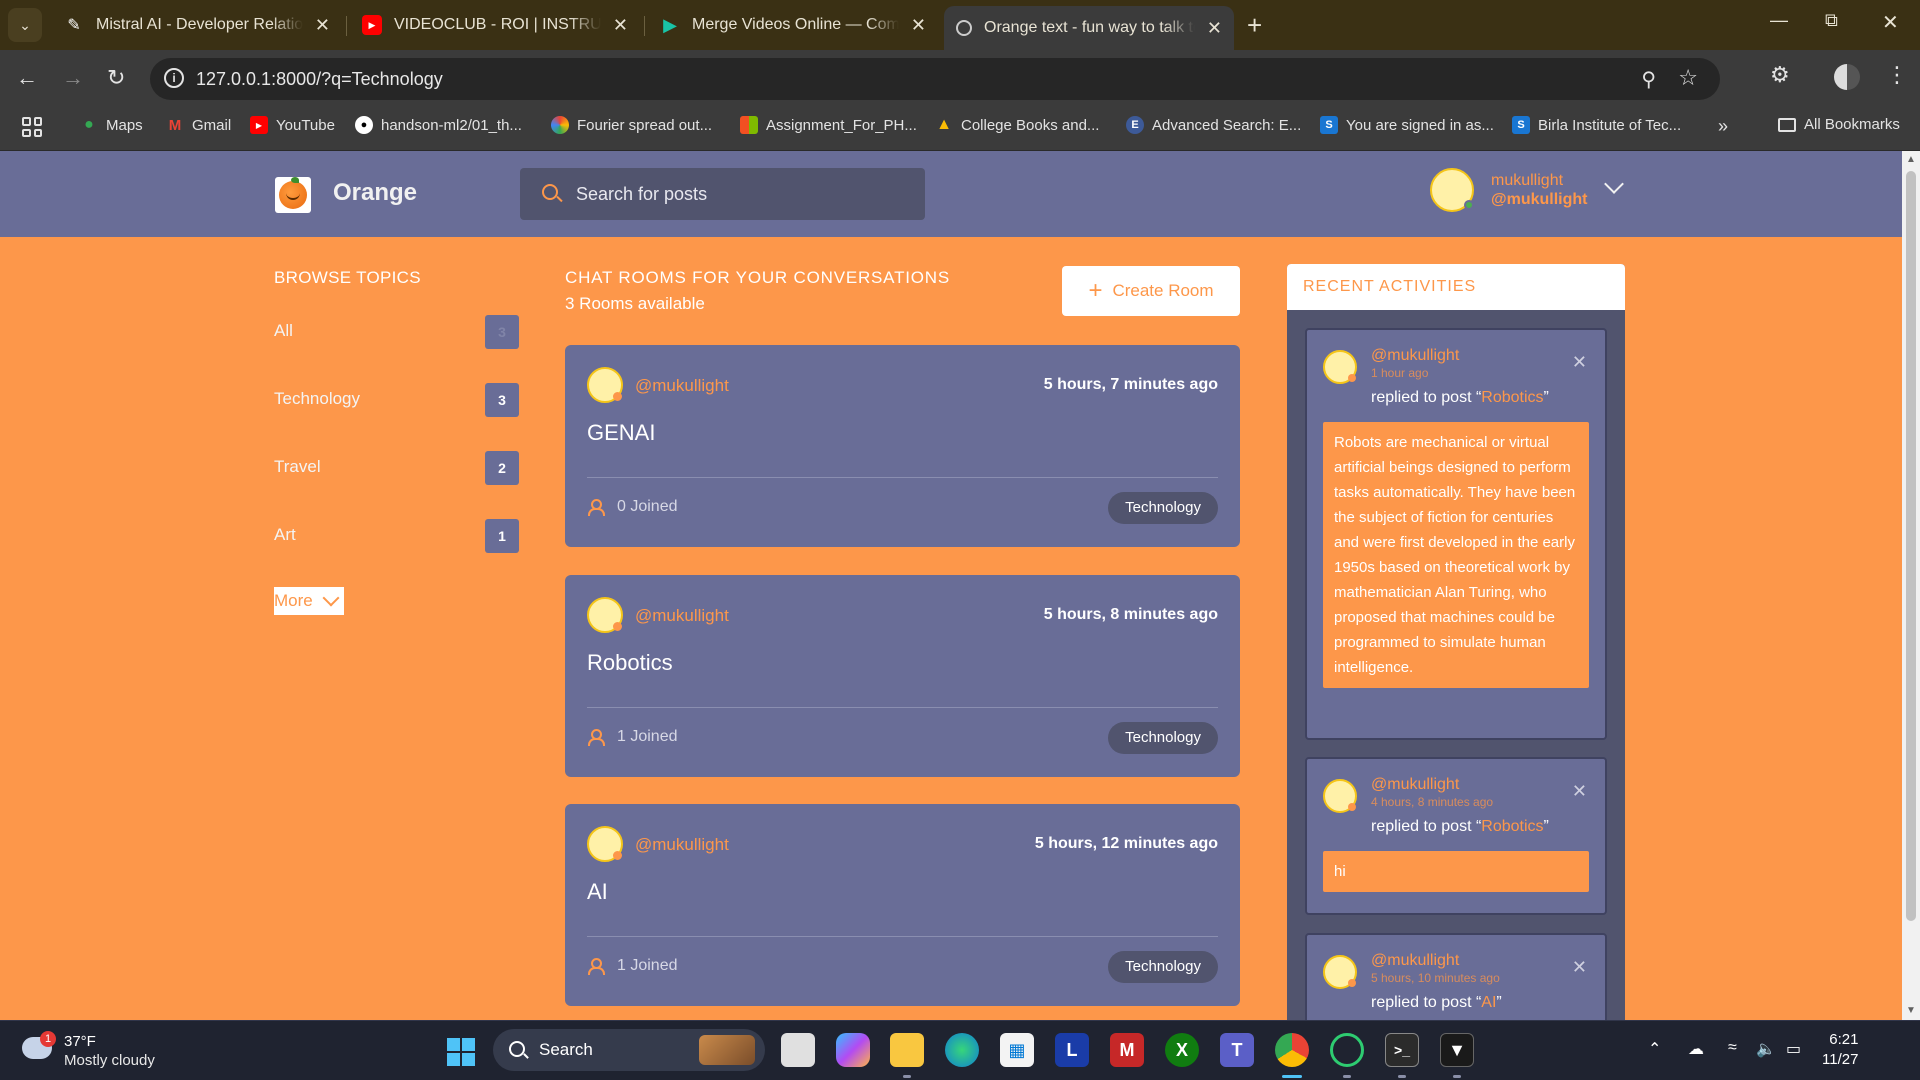 The width and height of the screenshot is (1920, 1080). What do you see at coordinates (396, 469) in the screenshot?
I see `topic-travel: Travel 2` at bounding box center [396, 469].